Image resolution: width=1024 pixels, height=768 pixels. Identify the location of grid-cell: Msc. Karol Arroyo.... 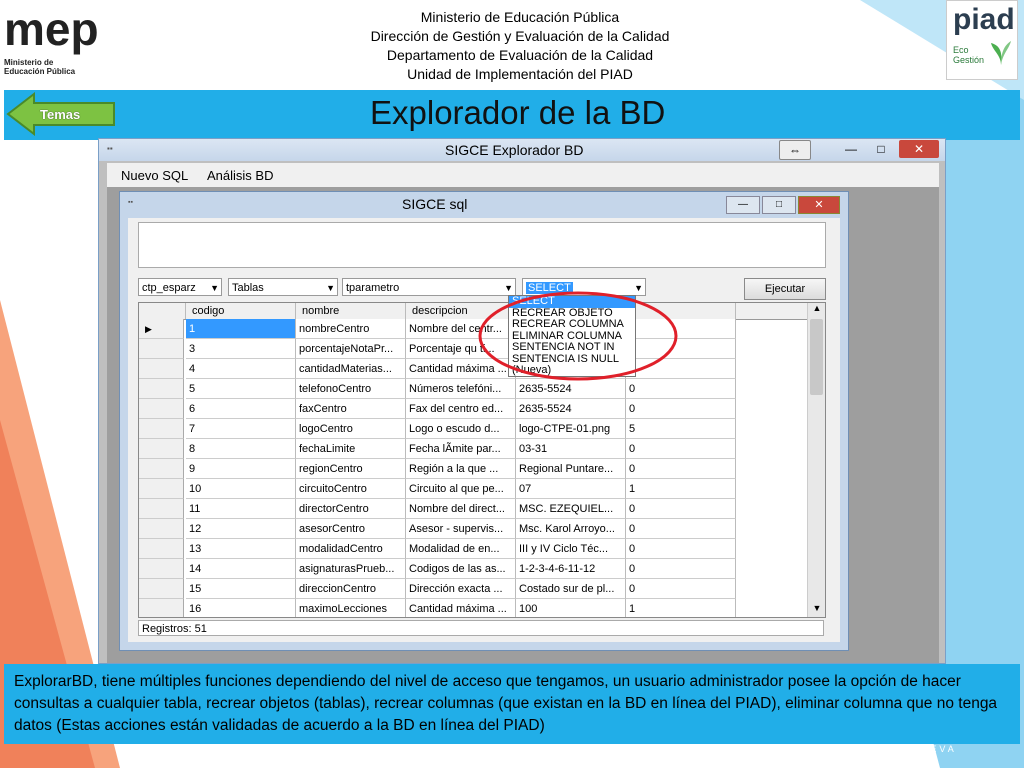
(571, 529).